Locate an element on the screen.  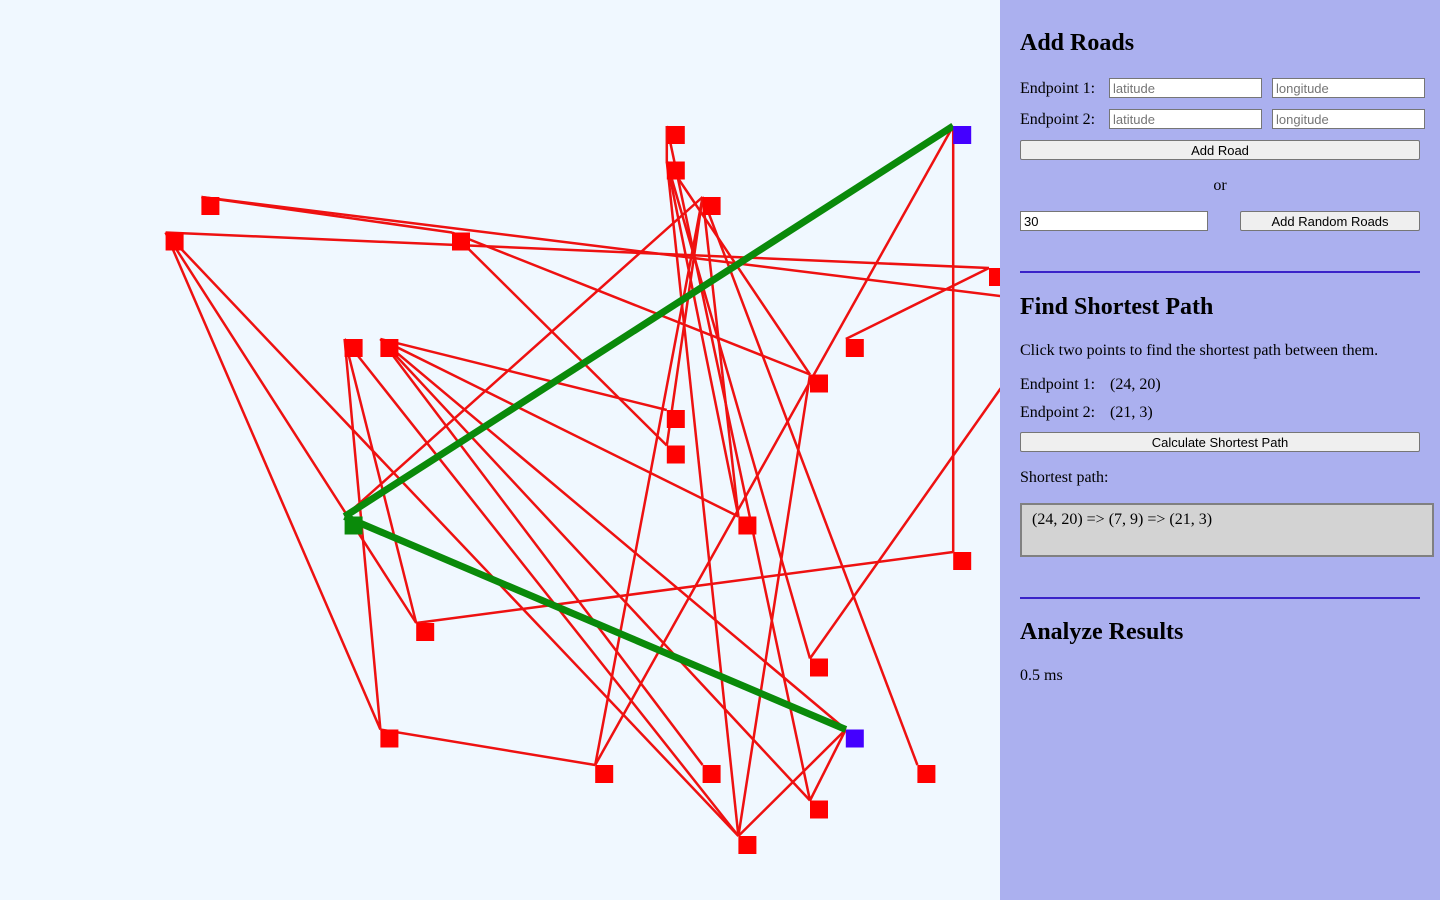
or-text: or is located at coordinates (1220, 185).